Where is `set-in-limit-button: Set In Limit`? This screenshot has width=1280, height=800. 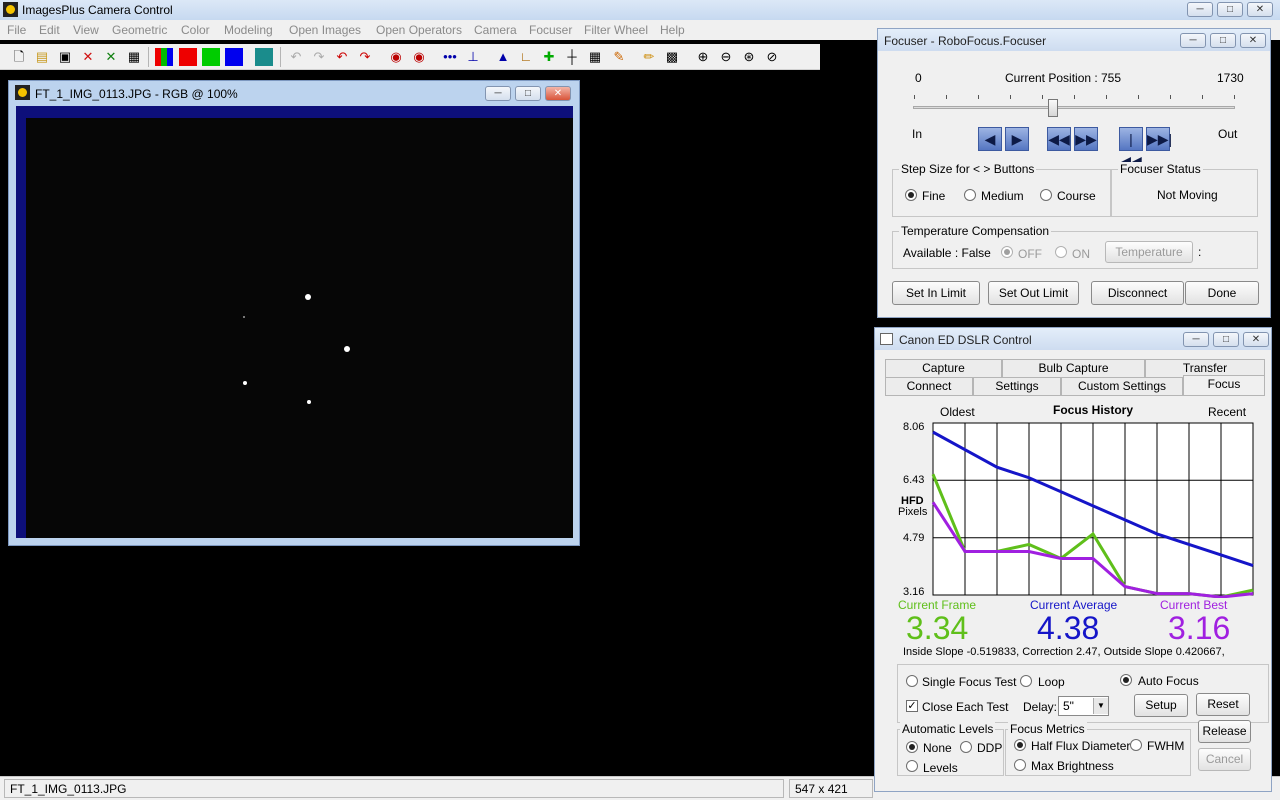
set-in-limit-button: Set In Limit is located at coordinates (936, 293).